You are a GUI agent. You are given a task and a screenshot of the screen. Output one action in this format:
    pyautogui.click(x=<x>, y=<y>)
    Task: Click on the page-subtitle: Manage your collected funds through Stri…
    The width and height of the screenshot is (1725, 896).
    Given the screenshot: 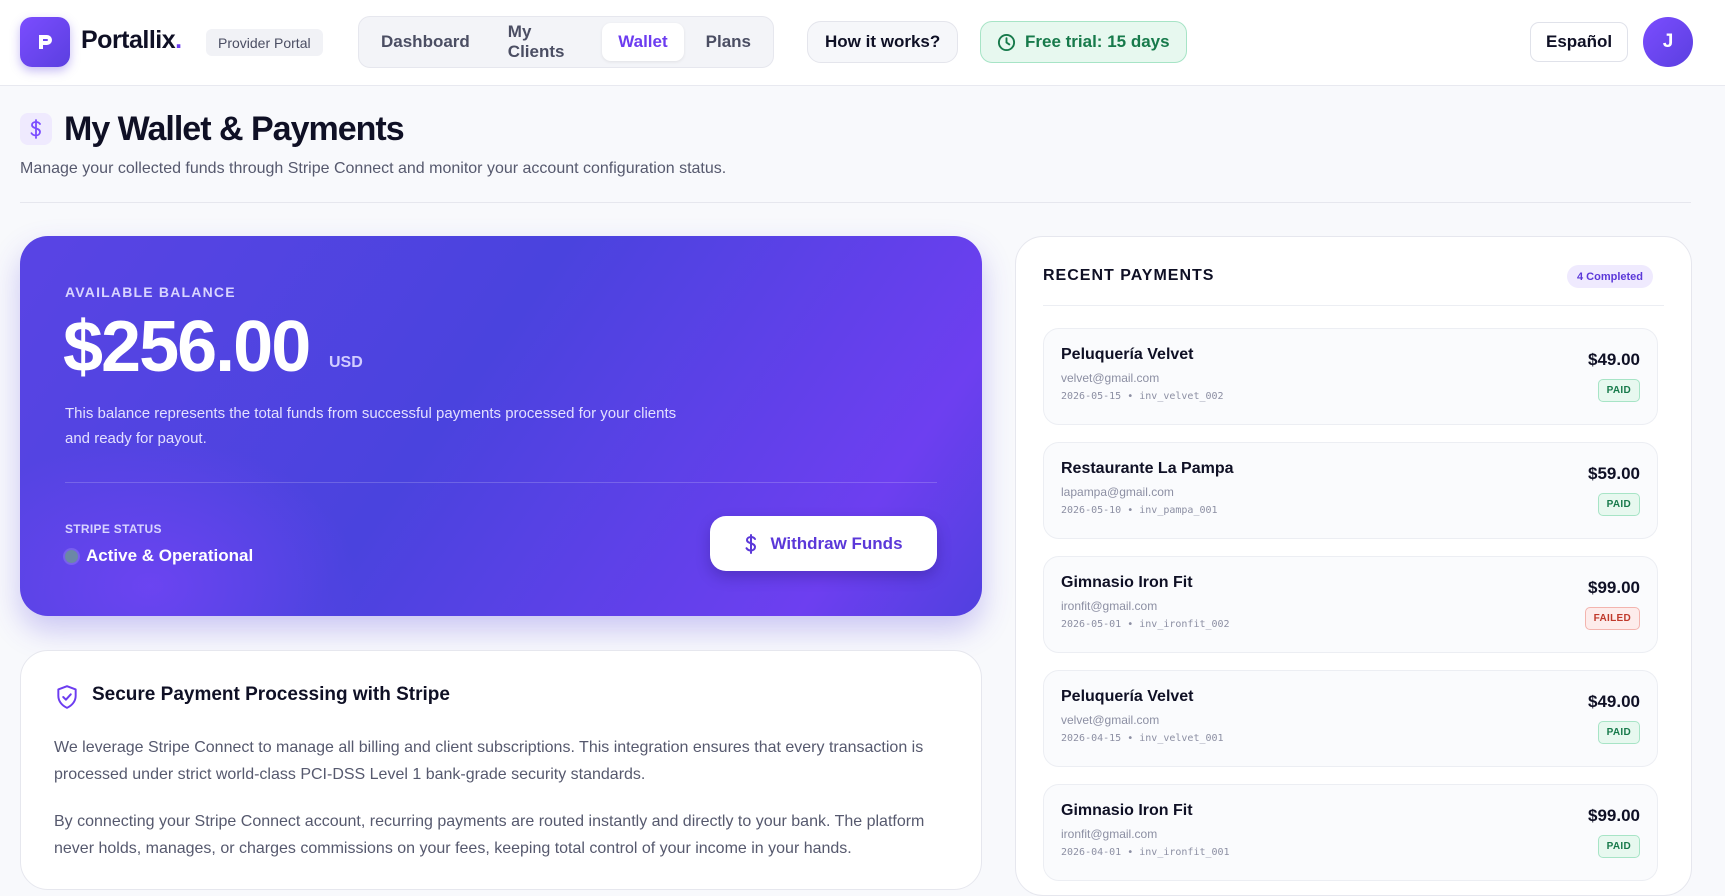 What is the action you would take?
    pyautogui.click(x=373, y=168)
    